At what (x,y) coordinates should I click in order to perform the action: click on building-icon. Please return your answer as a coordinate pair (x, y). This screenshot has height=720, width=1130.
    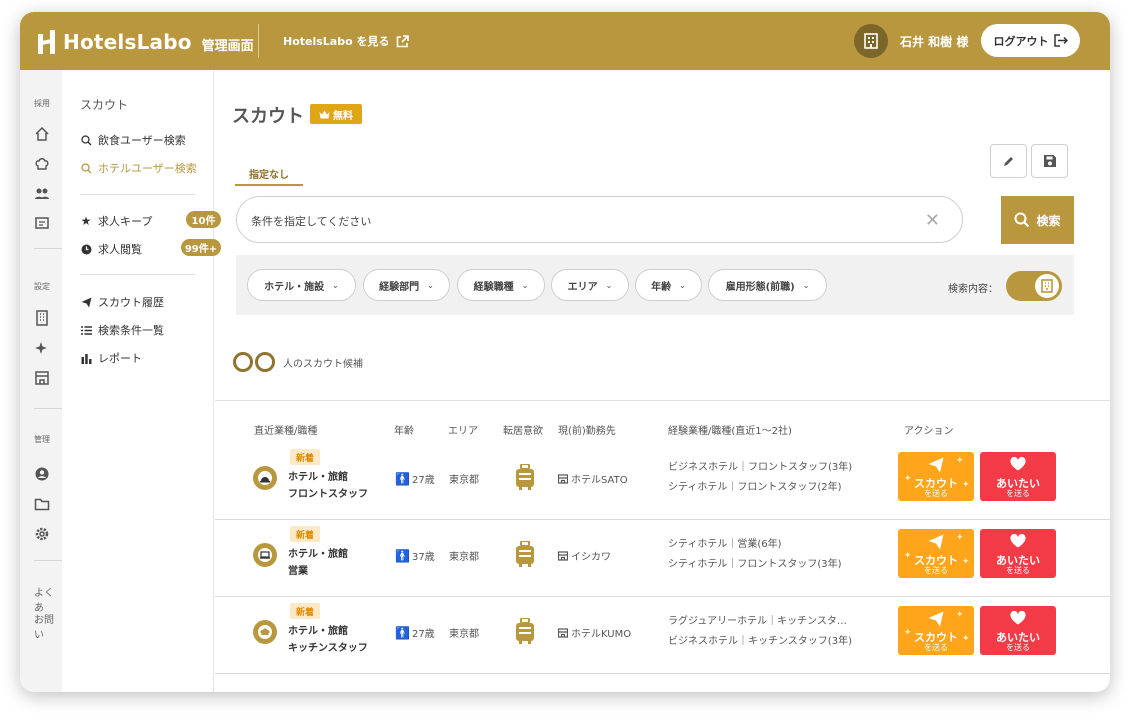
    Looking at the image, I should click on (1047, 286).